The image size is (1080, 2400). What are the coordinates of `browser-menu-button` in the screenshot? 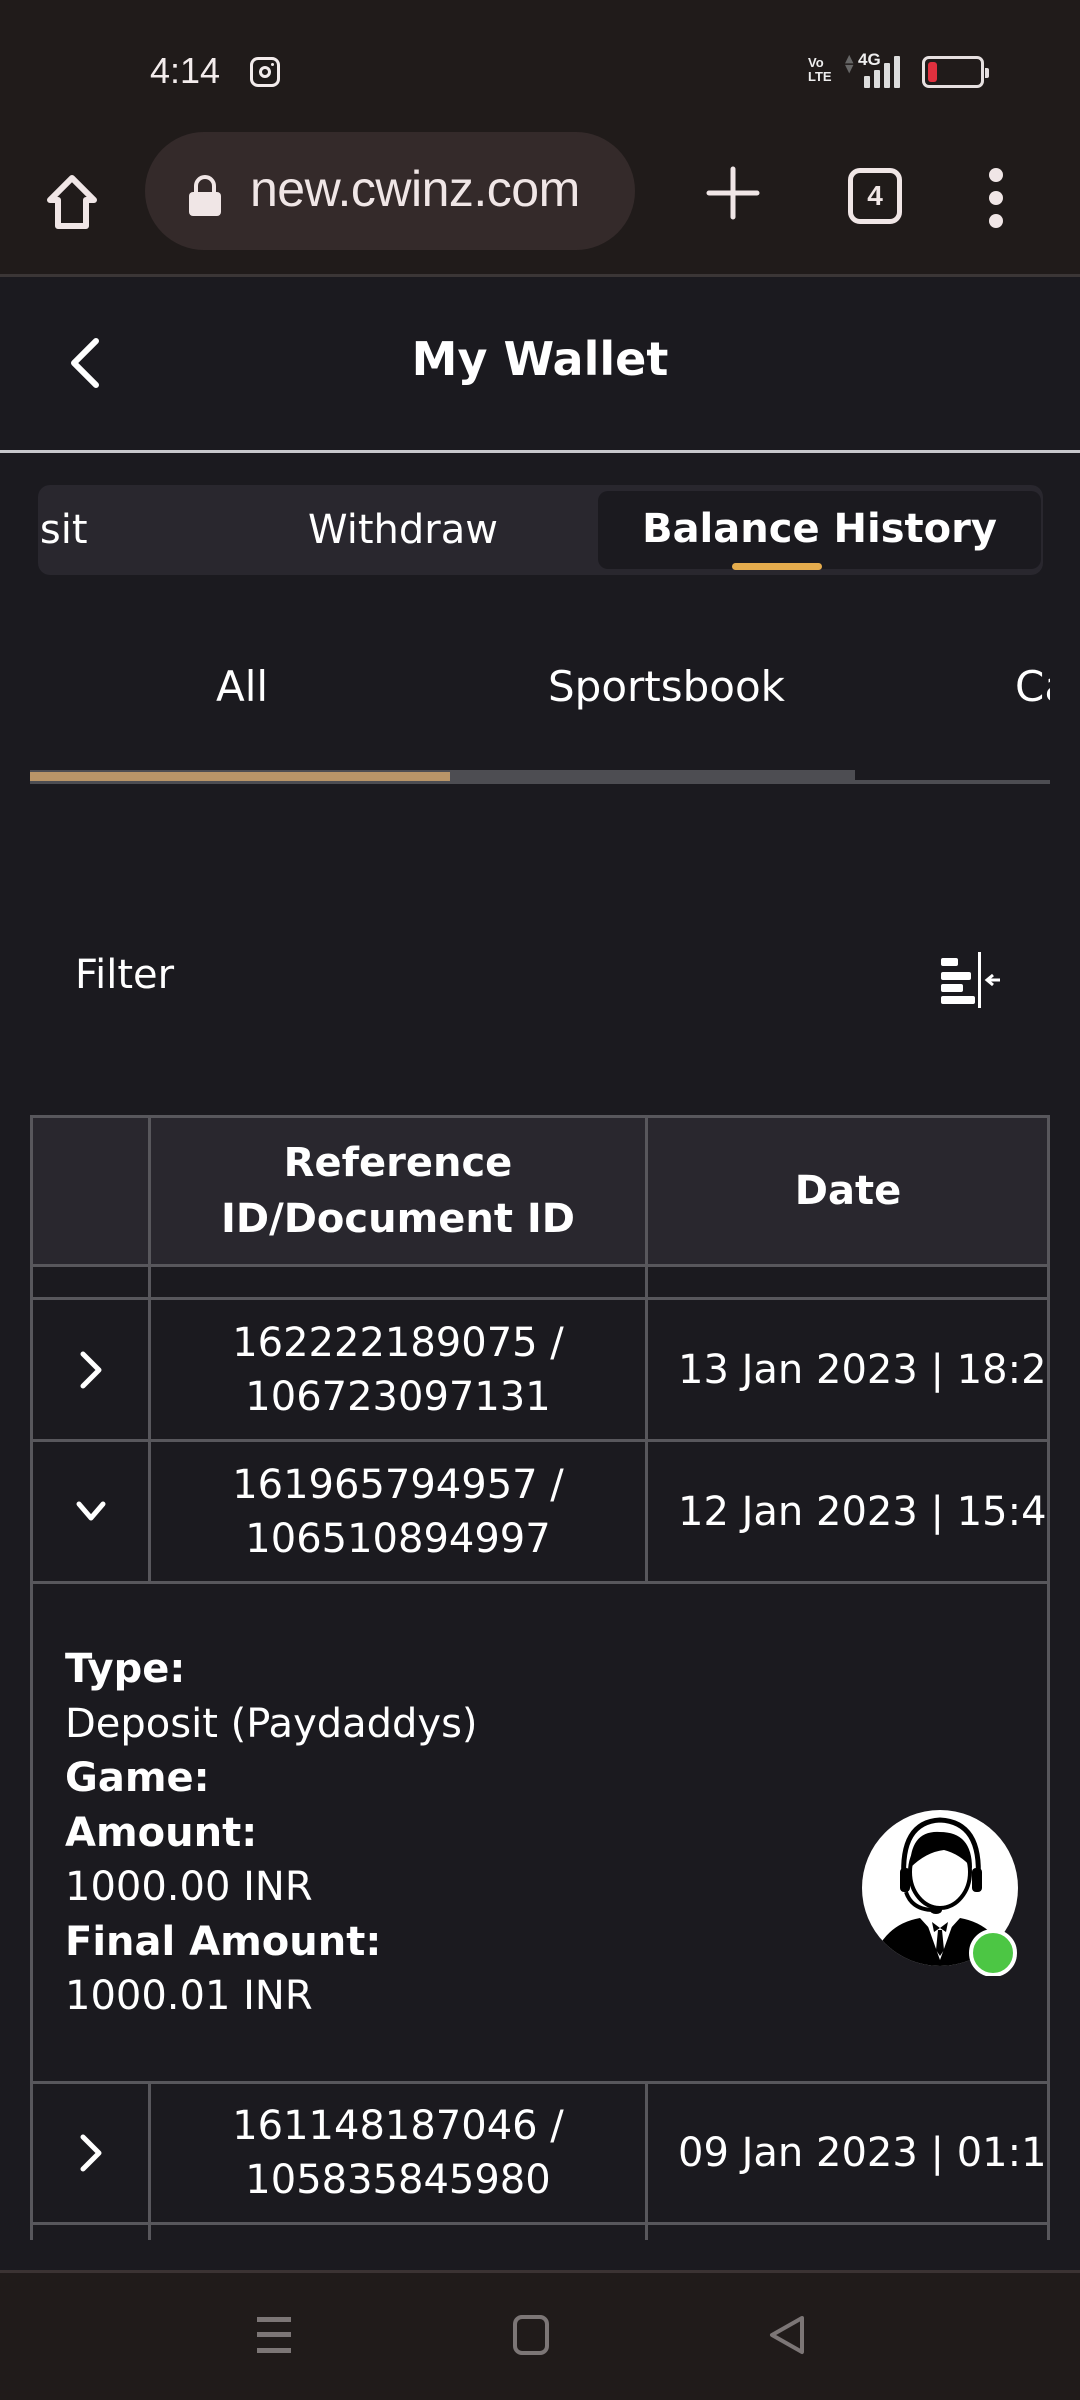 It's located at (996, 198).